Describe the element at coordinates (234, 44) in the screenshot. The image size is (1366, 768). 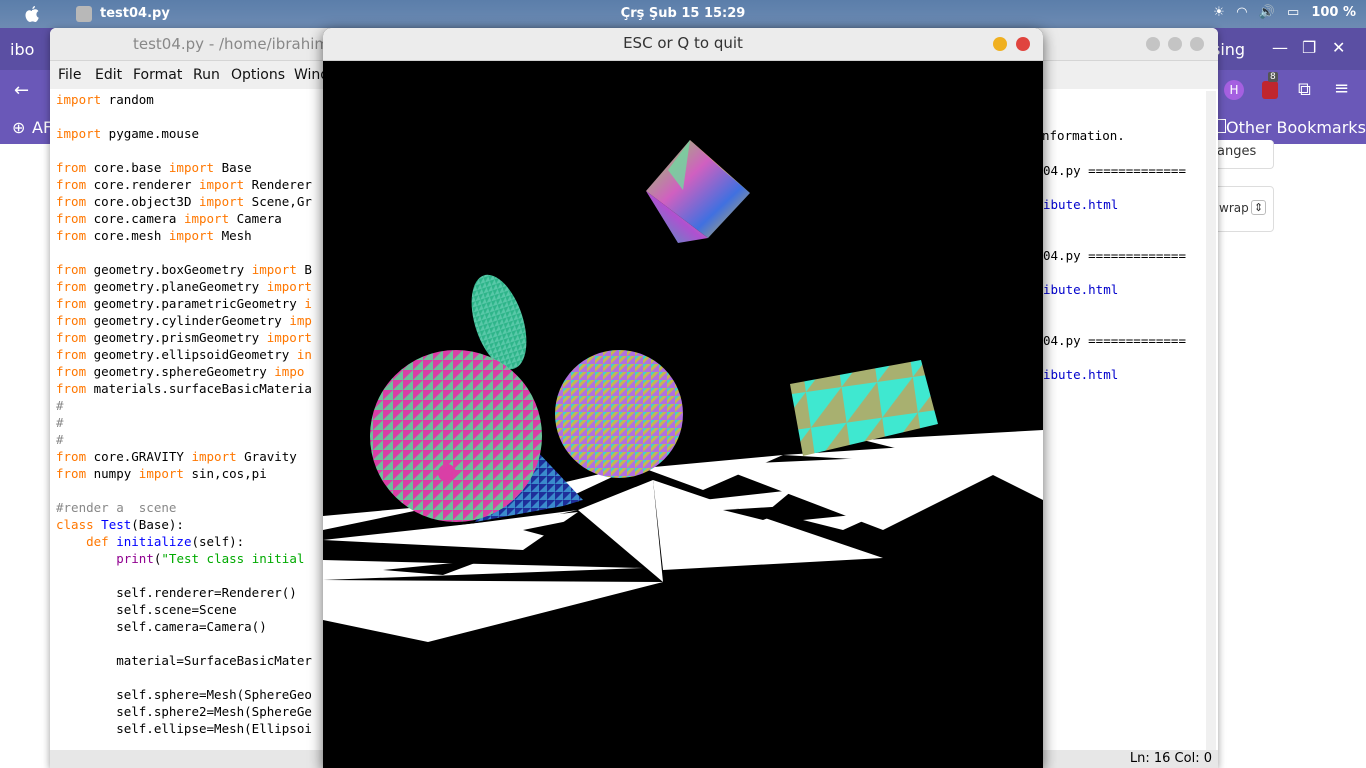
I see `editor-title: test04.py - /home/ibrahim/` at that location.